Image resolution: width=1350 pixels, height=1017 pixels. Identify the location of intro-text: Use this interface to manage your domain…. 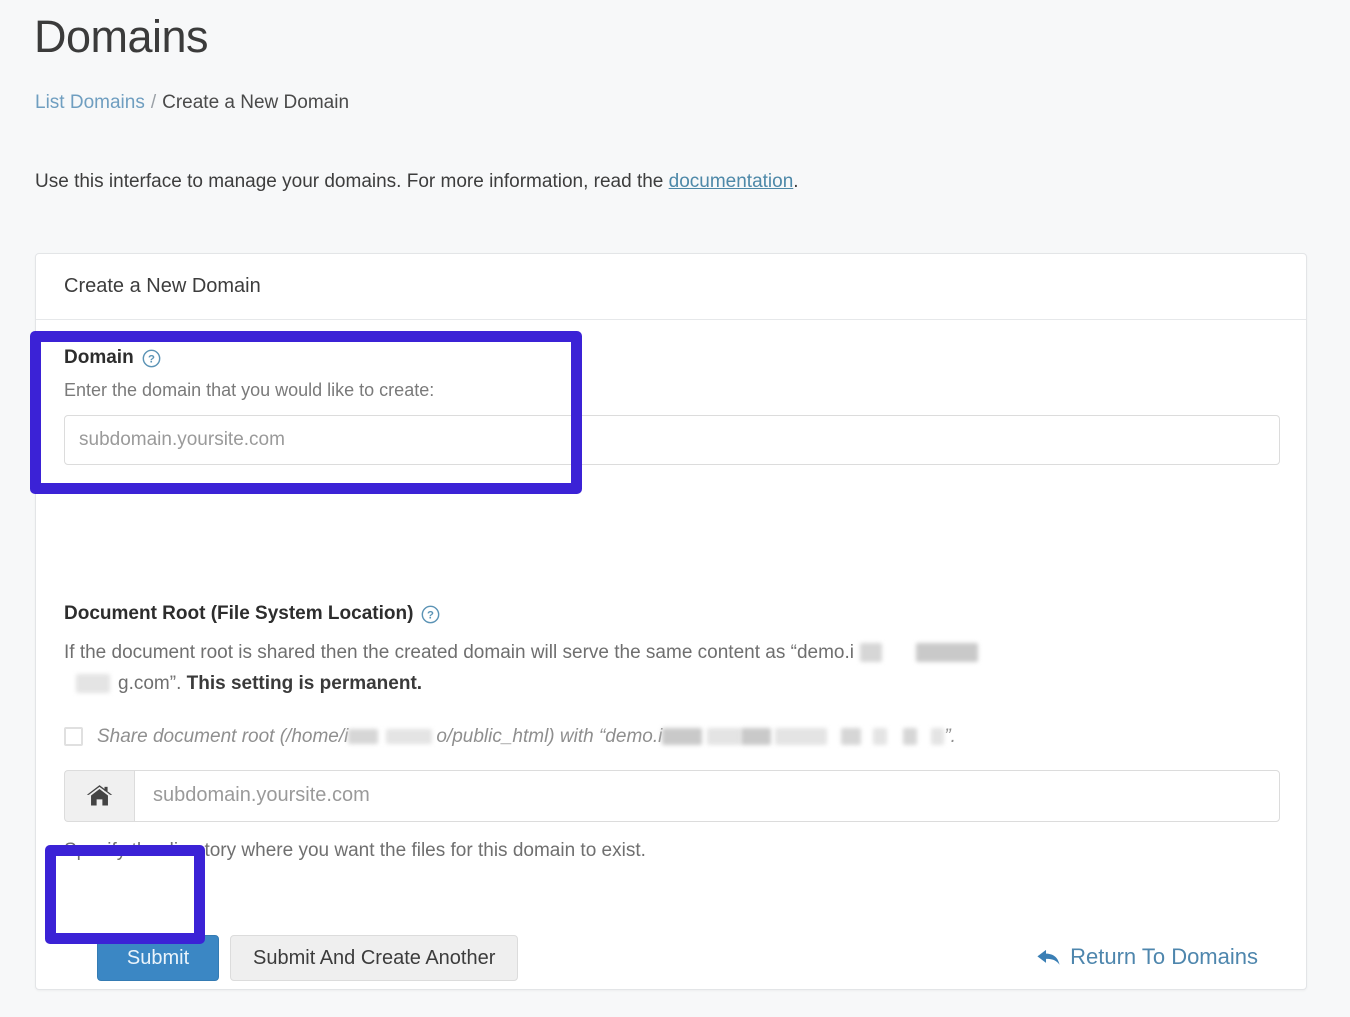
(417, 182).